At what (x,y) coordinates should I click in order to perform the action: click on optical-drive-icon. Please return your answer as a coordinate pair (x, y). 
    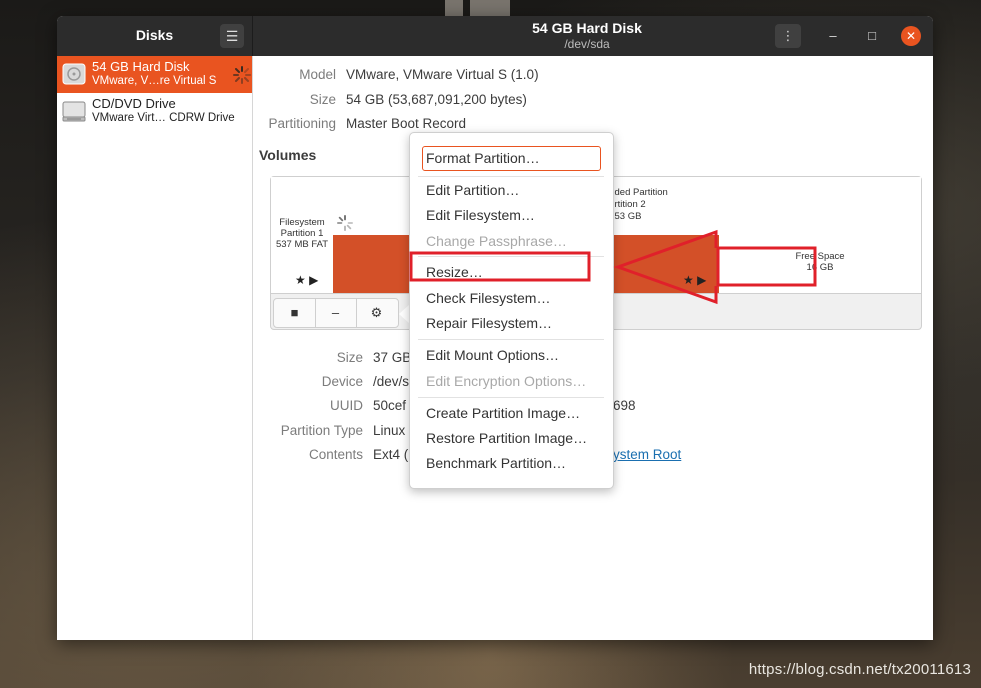
    Looking at the image, I should click on (74, 111).